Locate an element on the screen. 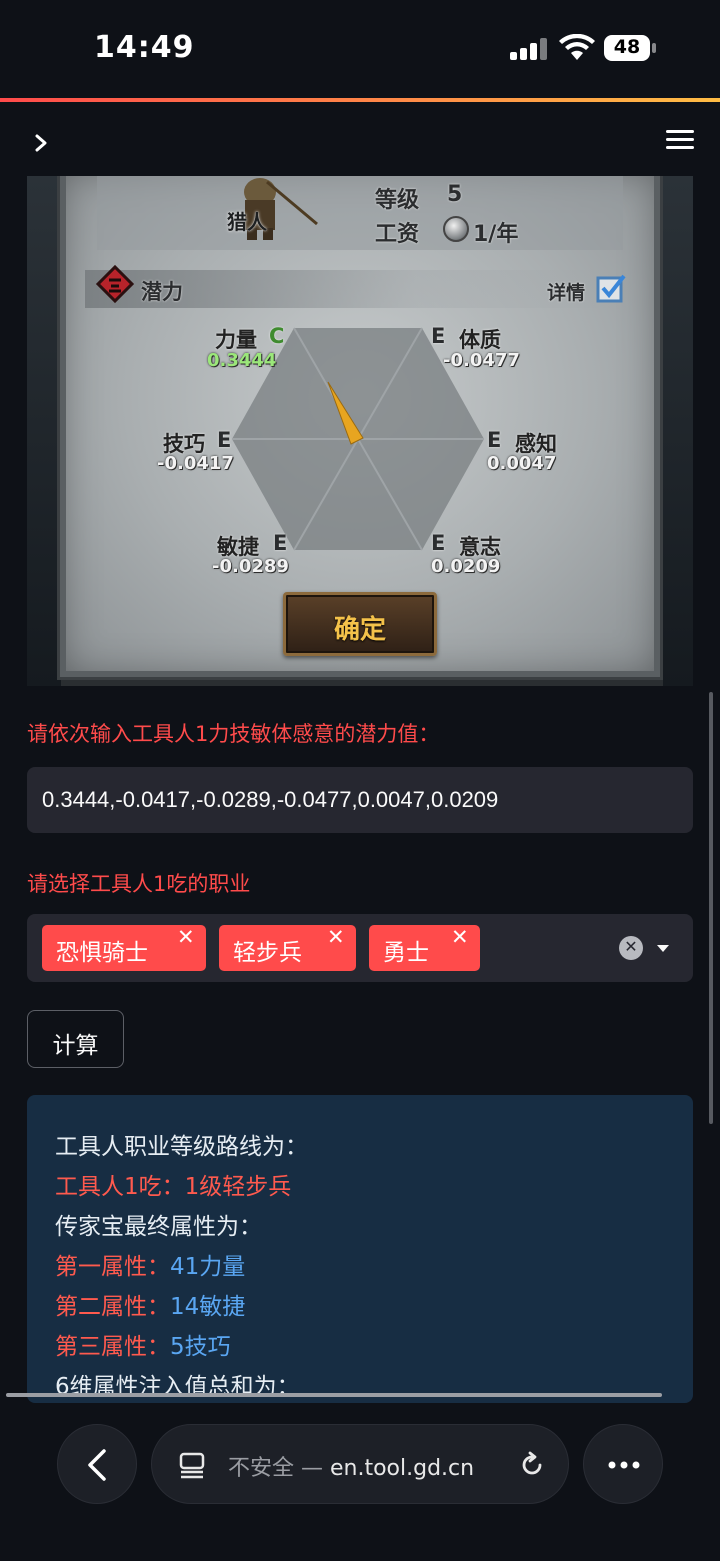  vertical-scrollbar is located at coordinates (711, 908).